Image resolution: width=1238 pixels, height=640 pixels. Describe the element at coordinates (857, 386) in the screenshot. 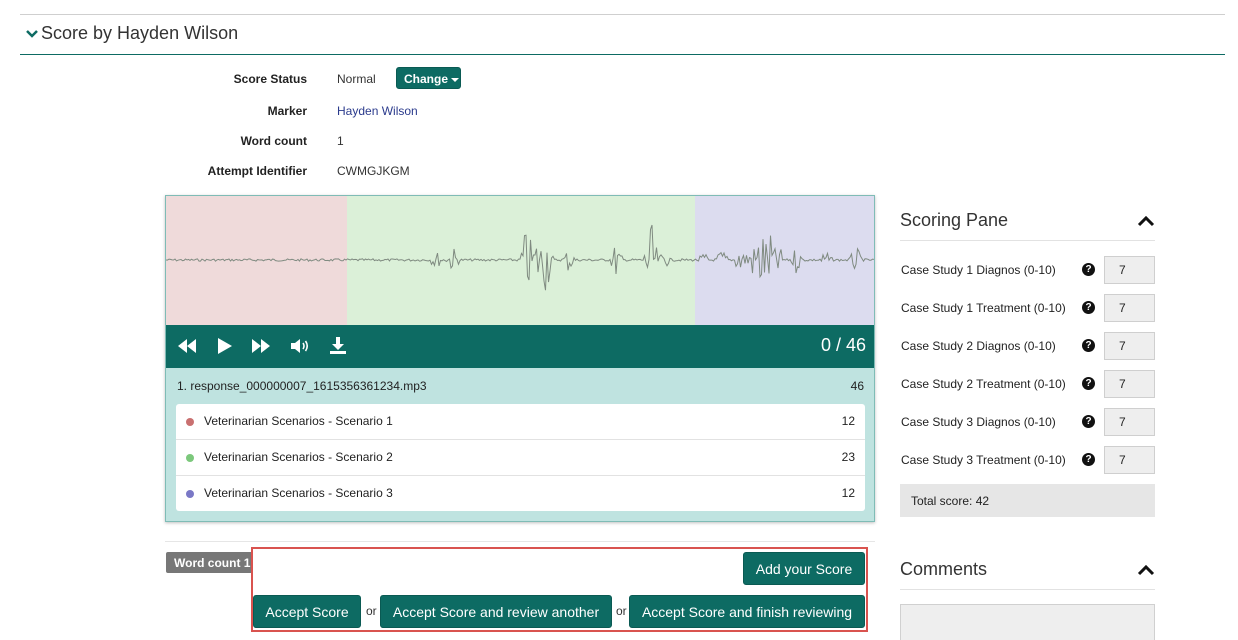

I see `file-duration: 46` at that location.